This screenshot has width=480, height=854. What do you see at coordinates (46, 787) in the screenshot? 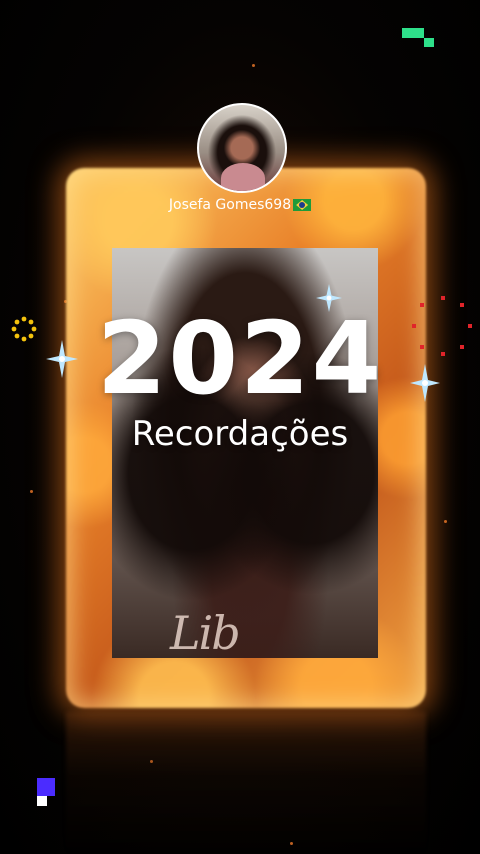
I see `blue-pixel` at bounding box center [46, 787].